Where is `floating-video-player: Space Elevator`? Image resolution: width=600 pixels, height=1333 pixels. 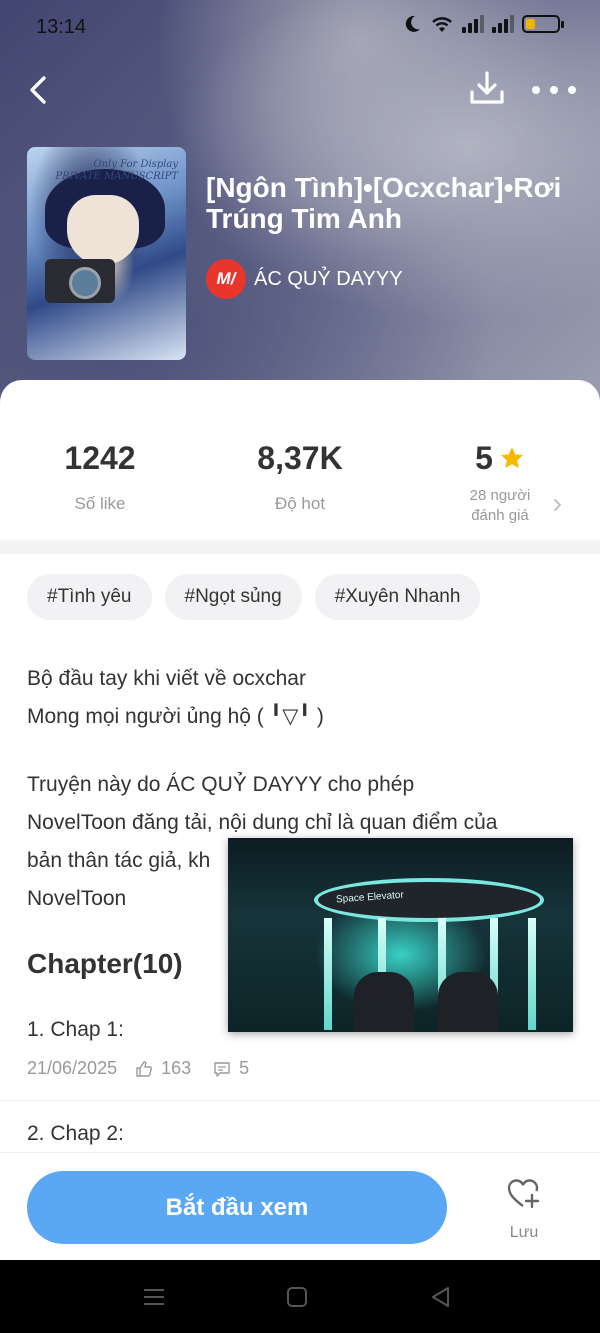
floating-video-player: Space Elevator is located at coordinates (400, 935).